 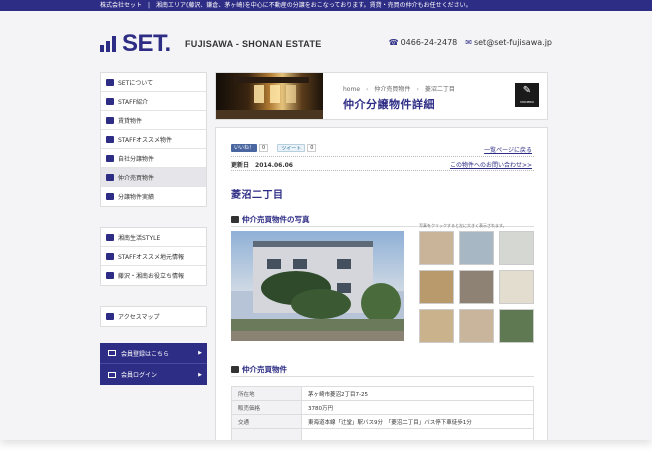 I want to click on mail-icon: ✉, so click(x=468, y=42).